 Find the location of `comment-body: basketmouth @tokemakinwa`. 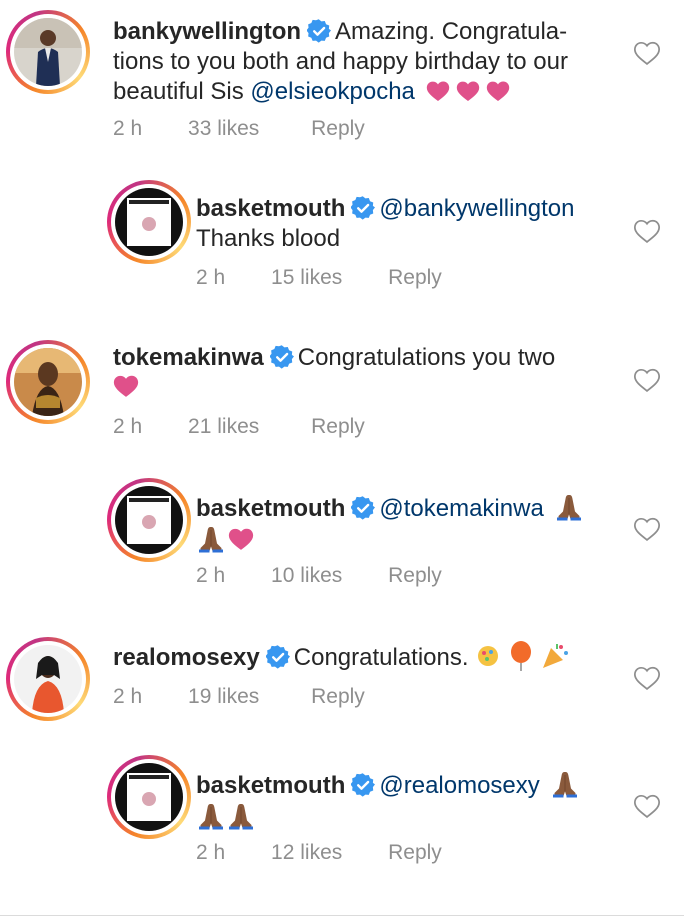

comment-body: basketmouth @tokemakinwa is located at coordinates (416, 524).